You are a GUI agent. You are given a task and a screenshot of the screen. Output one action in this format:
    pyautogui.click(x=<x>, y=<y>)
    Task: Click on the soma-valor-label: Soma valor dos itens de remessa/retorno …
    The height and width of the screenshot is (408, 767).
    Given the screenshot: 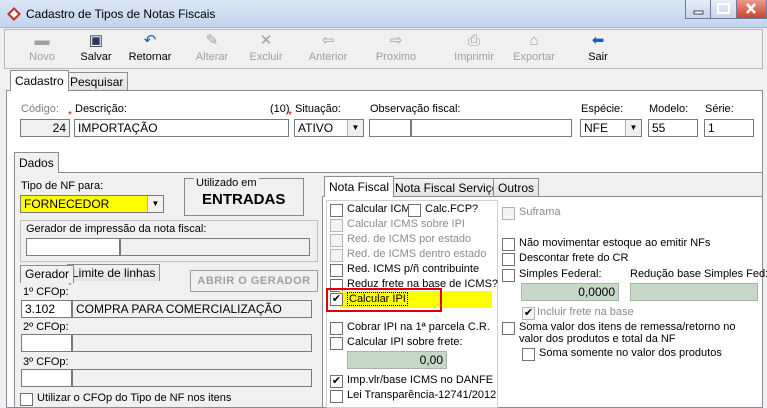 What is the action you would take?
    pyautogui.click(x=627, y=333)
    